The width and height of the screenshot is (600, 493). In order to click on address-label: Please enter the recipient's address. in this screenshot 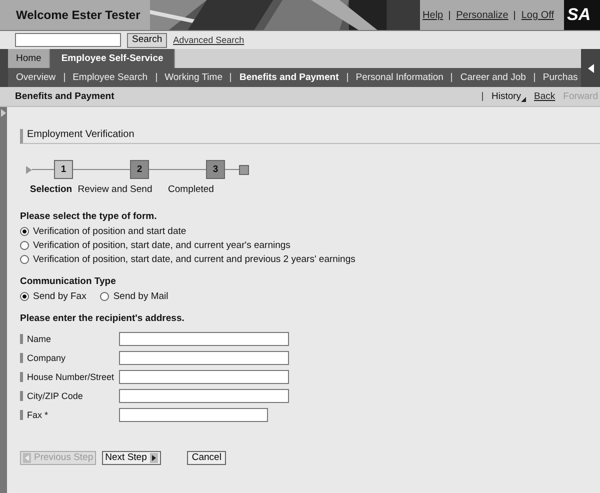, I will do `click(103, 318)`.